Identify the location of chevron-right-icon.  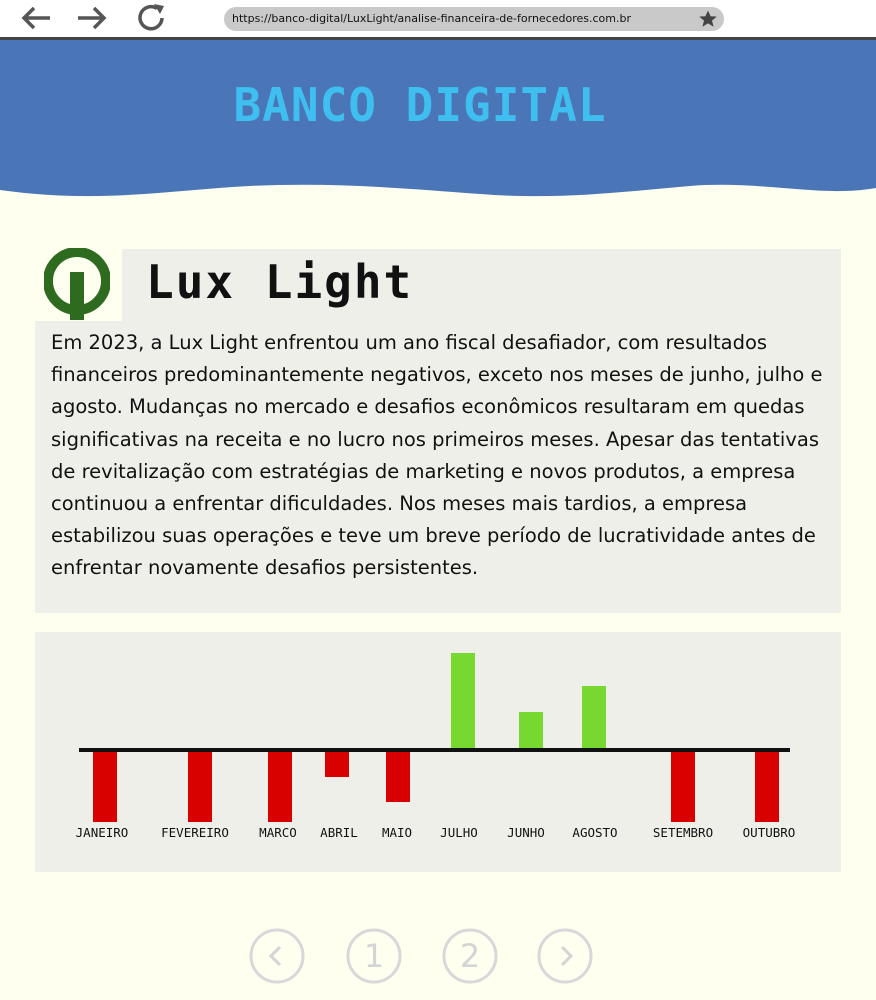
(565, 956).